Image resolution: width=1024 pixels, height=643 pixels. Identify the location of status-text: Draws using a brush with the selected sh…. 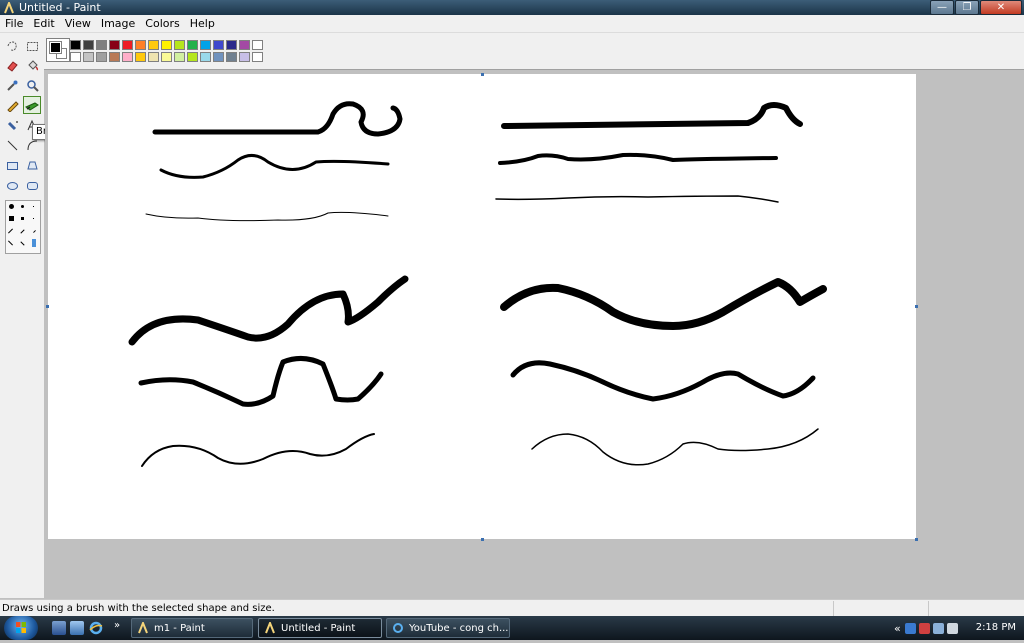
(138, 608).